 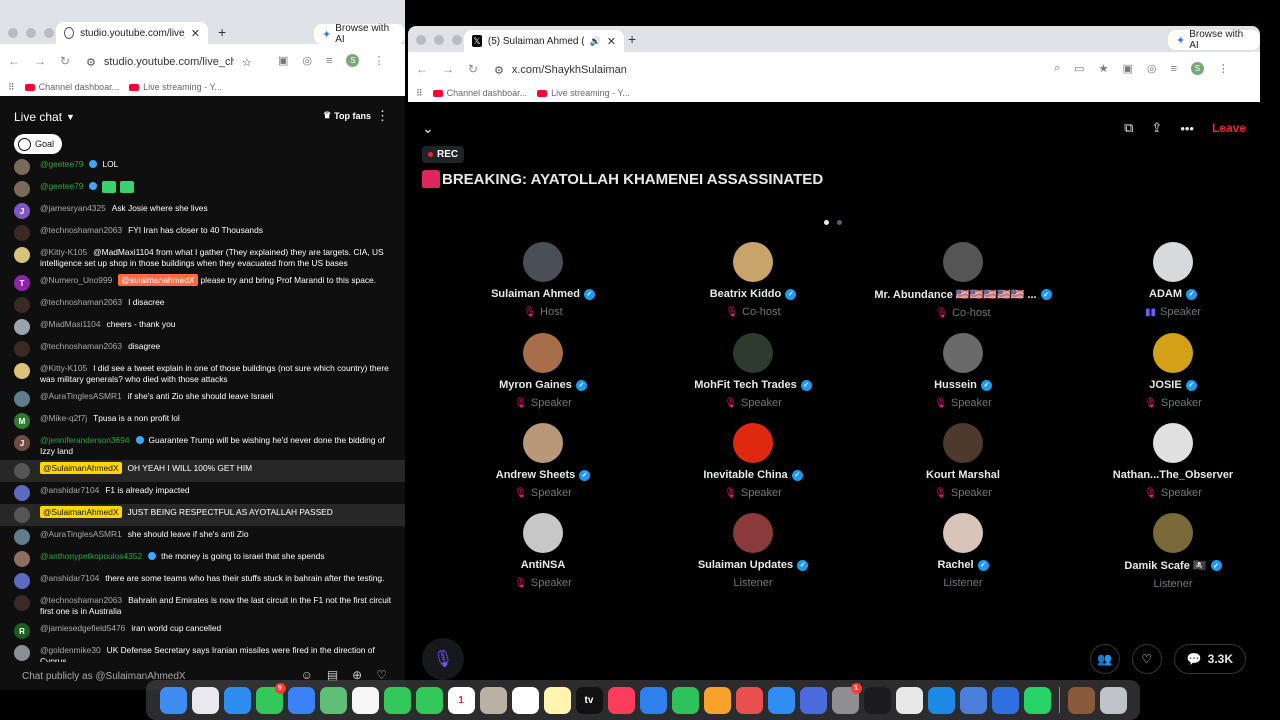 I want to click on speaker-icon: 🔊, so click(x=595, y=41).